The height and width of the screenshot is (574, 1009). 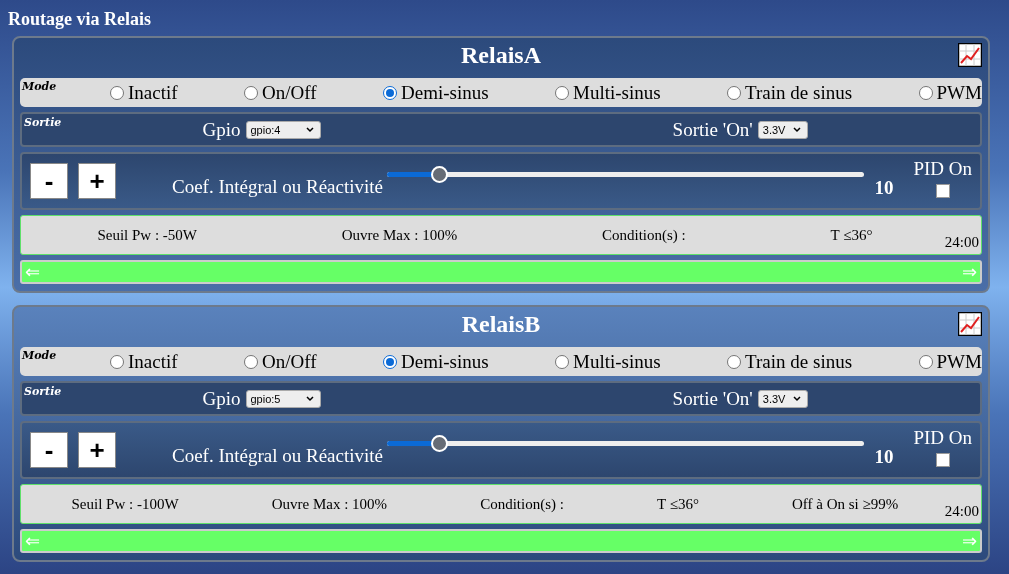 What do you see at coordinates (845, 504) in the screenshot?
I see `status-text: Off à On si ≥99%` at bounding box center [845, 504].